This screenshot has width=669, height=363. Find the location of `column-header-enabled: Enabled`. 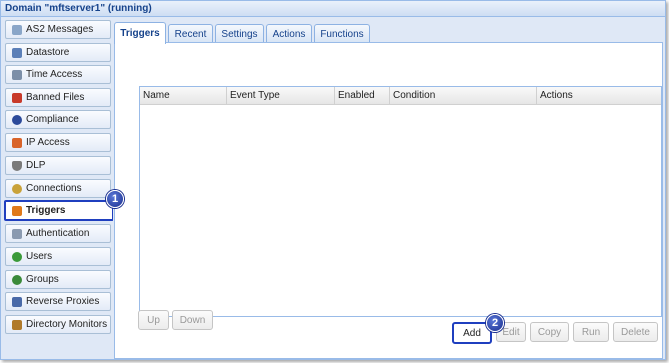

column-header-enabled: Enabled is located at coordinates (362, 96).